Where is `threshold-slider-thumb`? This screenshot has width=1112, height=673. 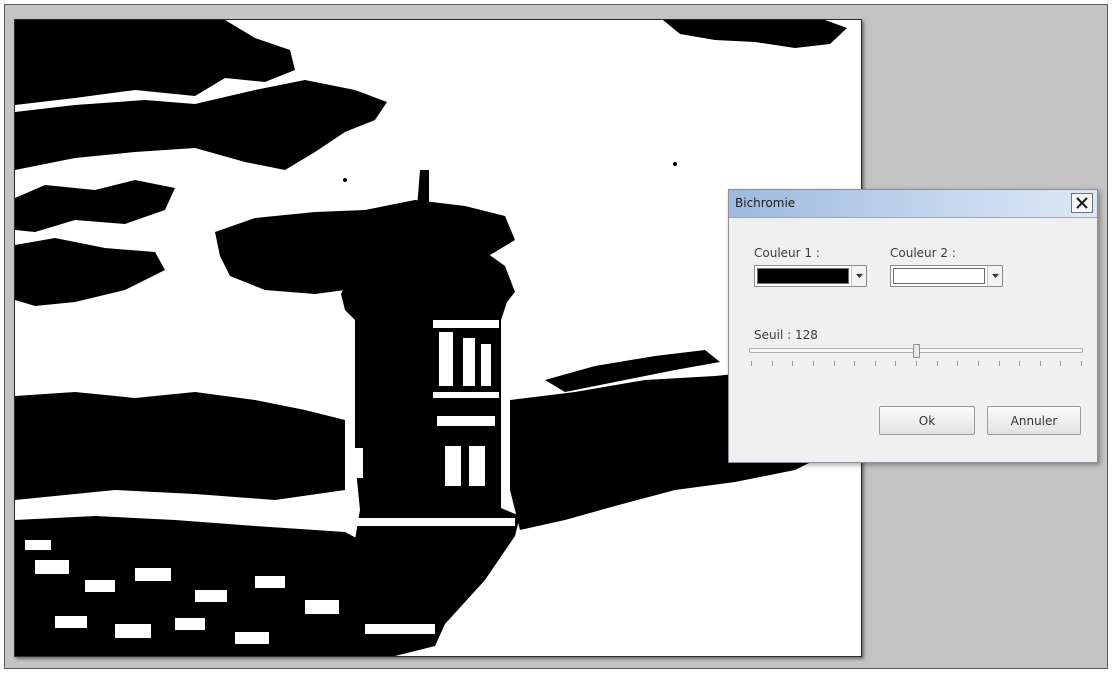 threshold-slider-thumb is located at coordinates (916, 351).